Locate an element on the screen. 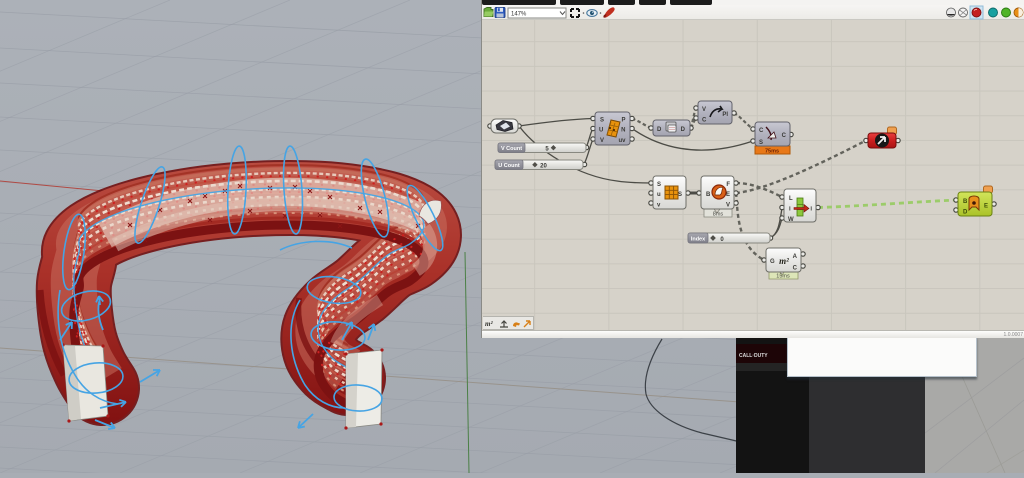 The width and height of the screenshot is (1024, 478). svg-text: Index is located at coordinates (698, 240).